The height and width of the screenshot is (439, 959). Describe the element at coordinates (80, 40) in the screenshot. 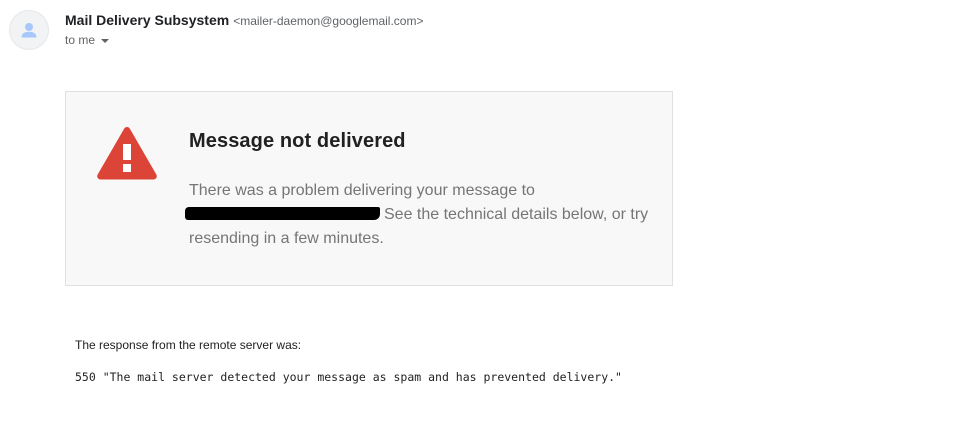

I see `recipient-label: to me` at that location.